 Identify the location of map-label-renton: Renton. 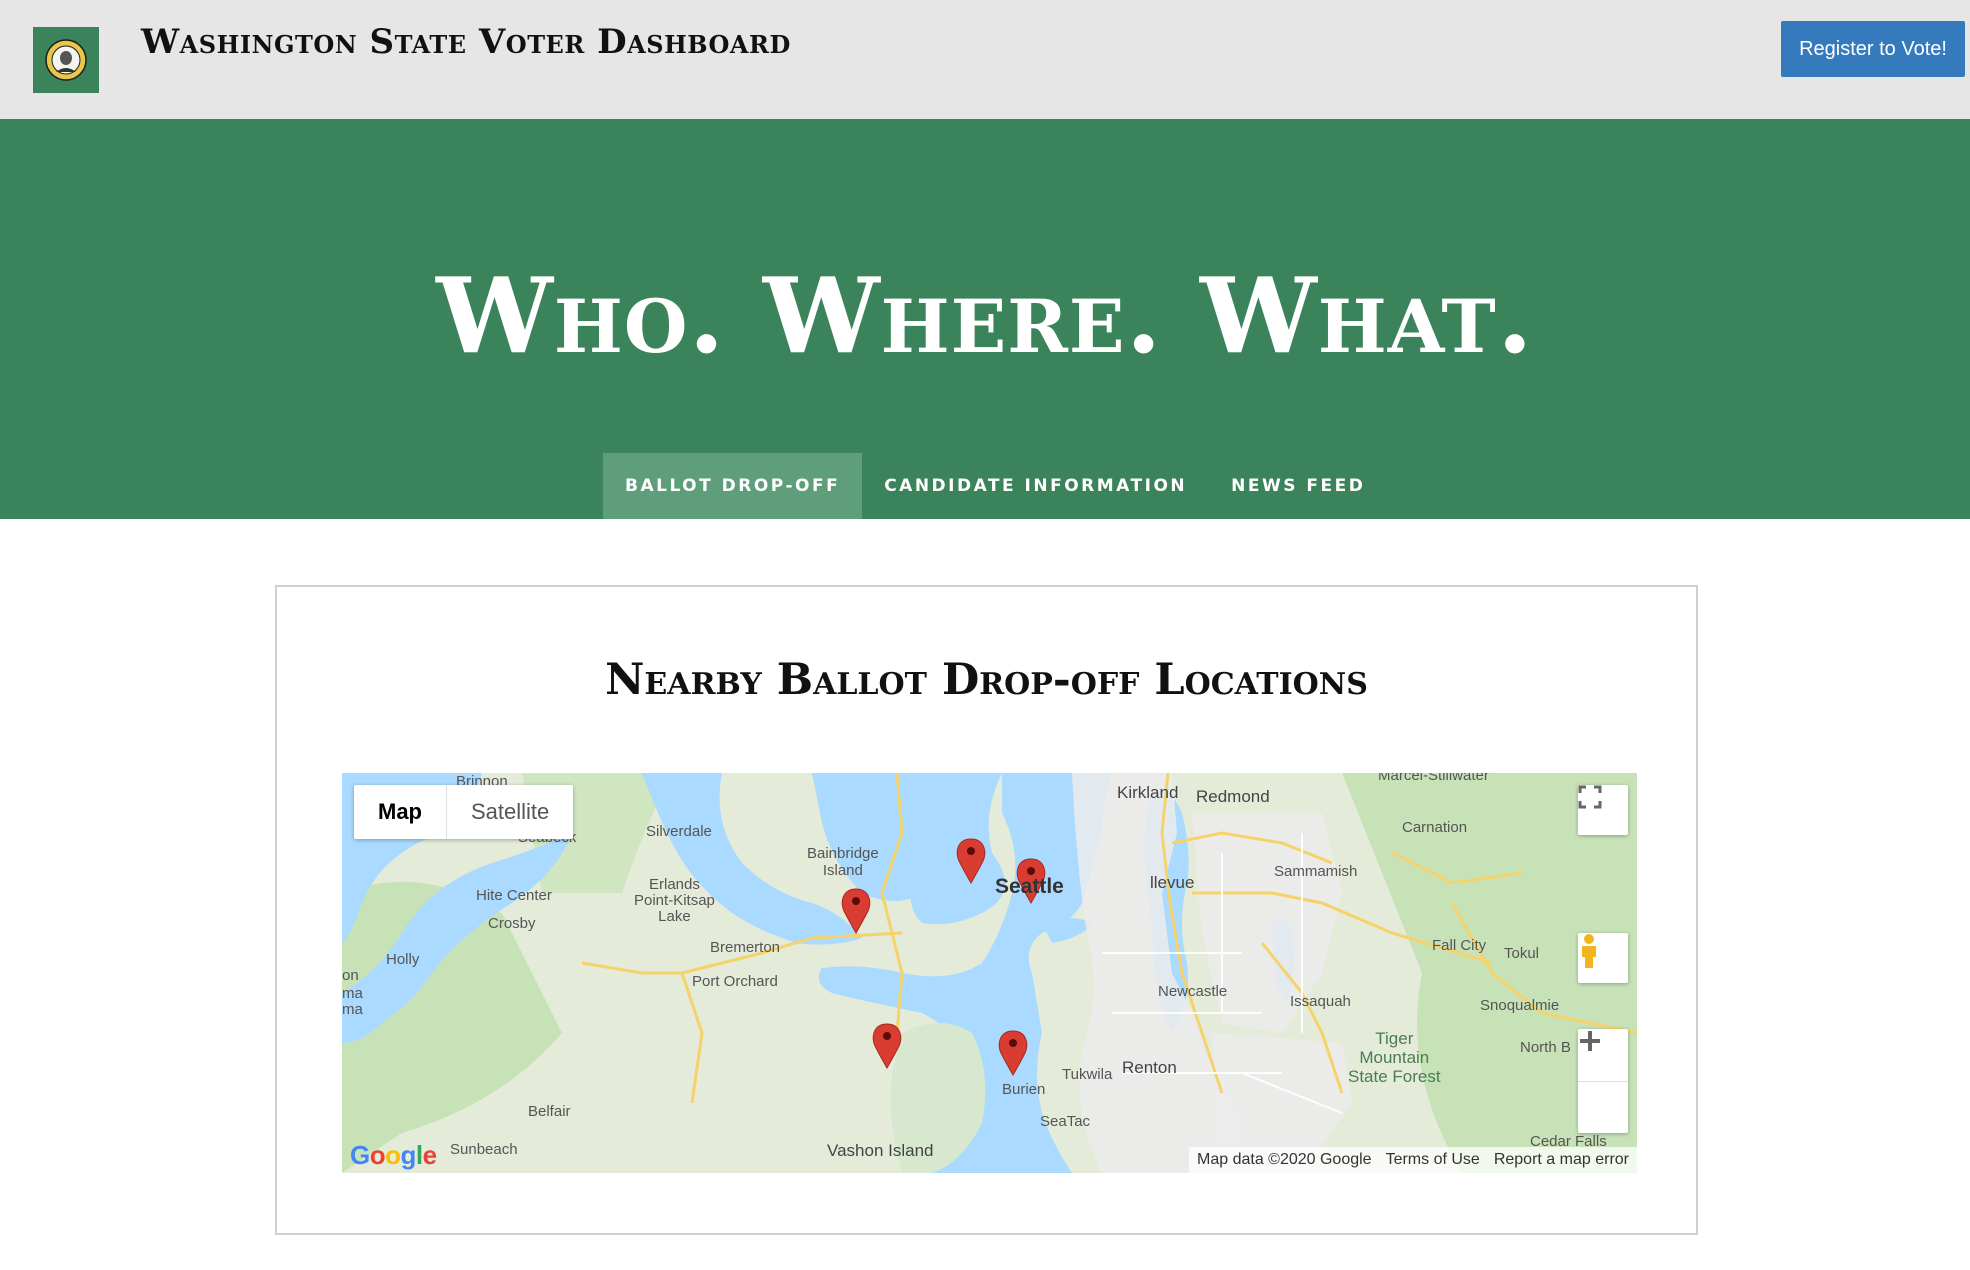
(1149, 1067).